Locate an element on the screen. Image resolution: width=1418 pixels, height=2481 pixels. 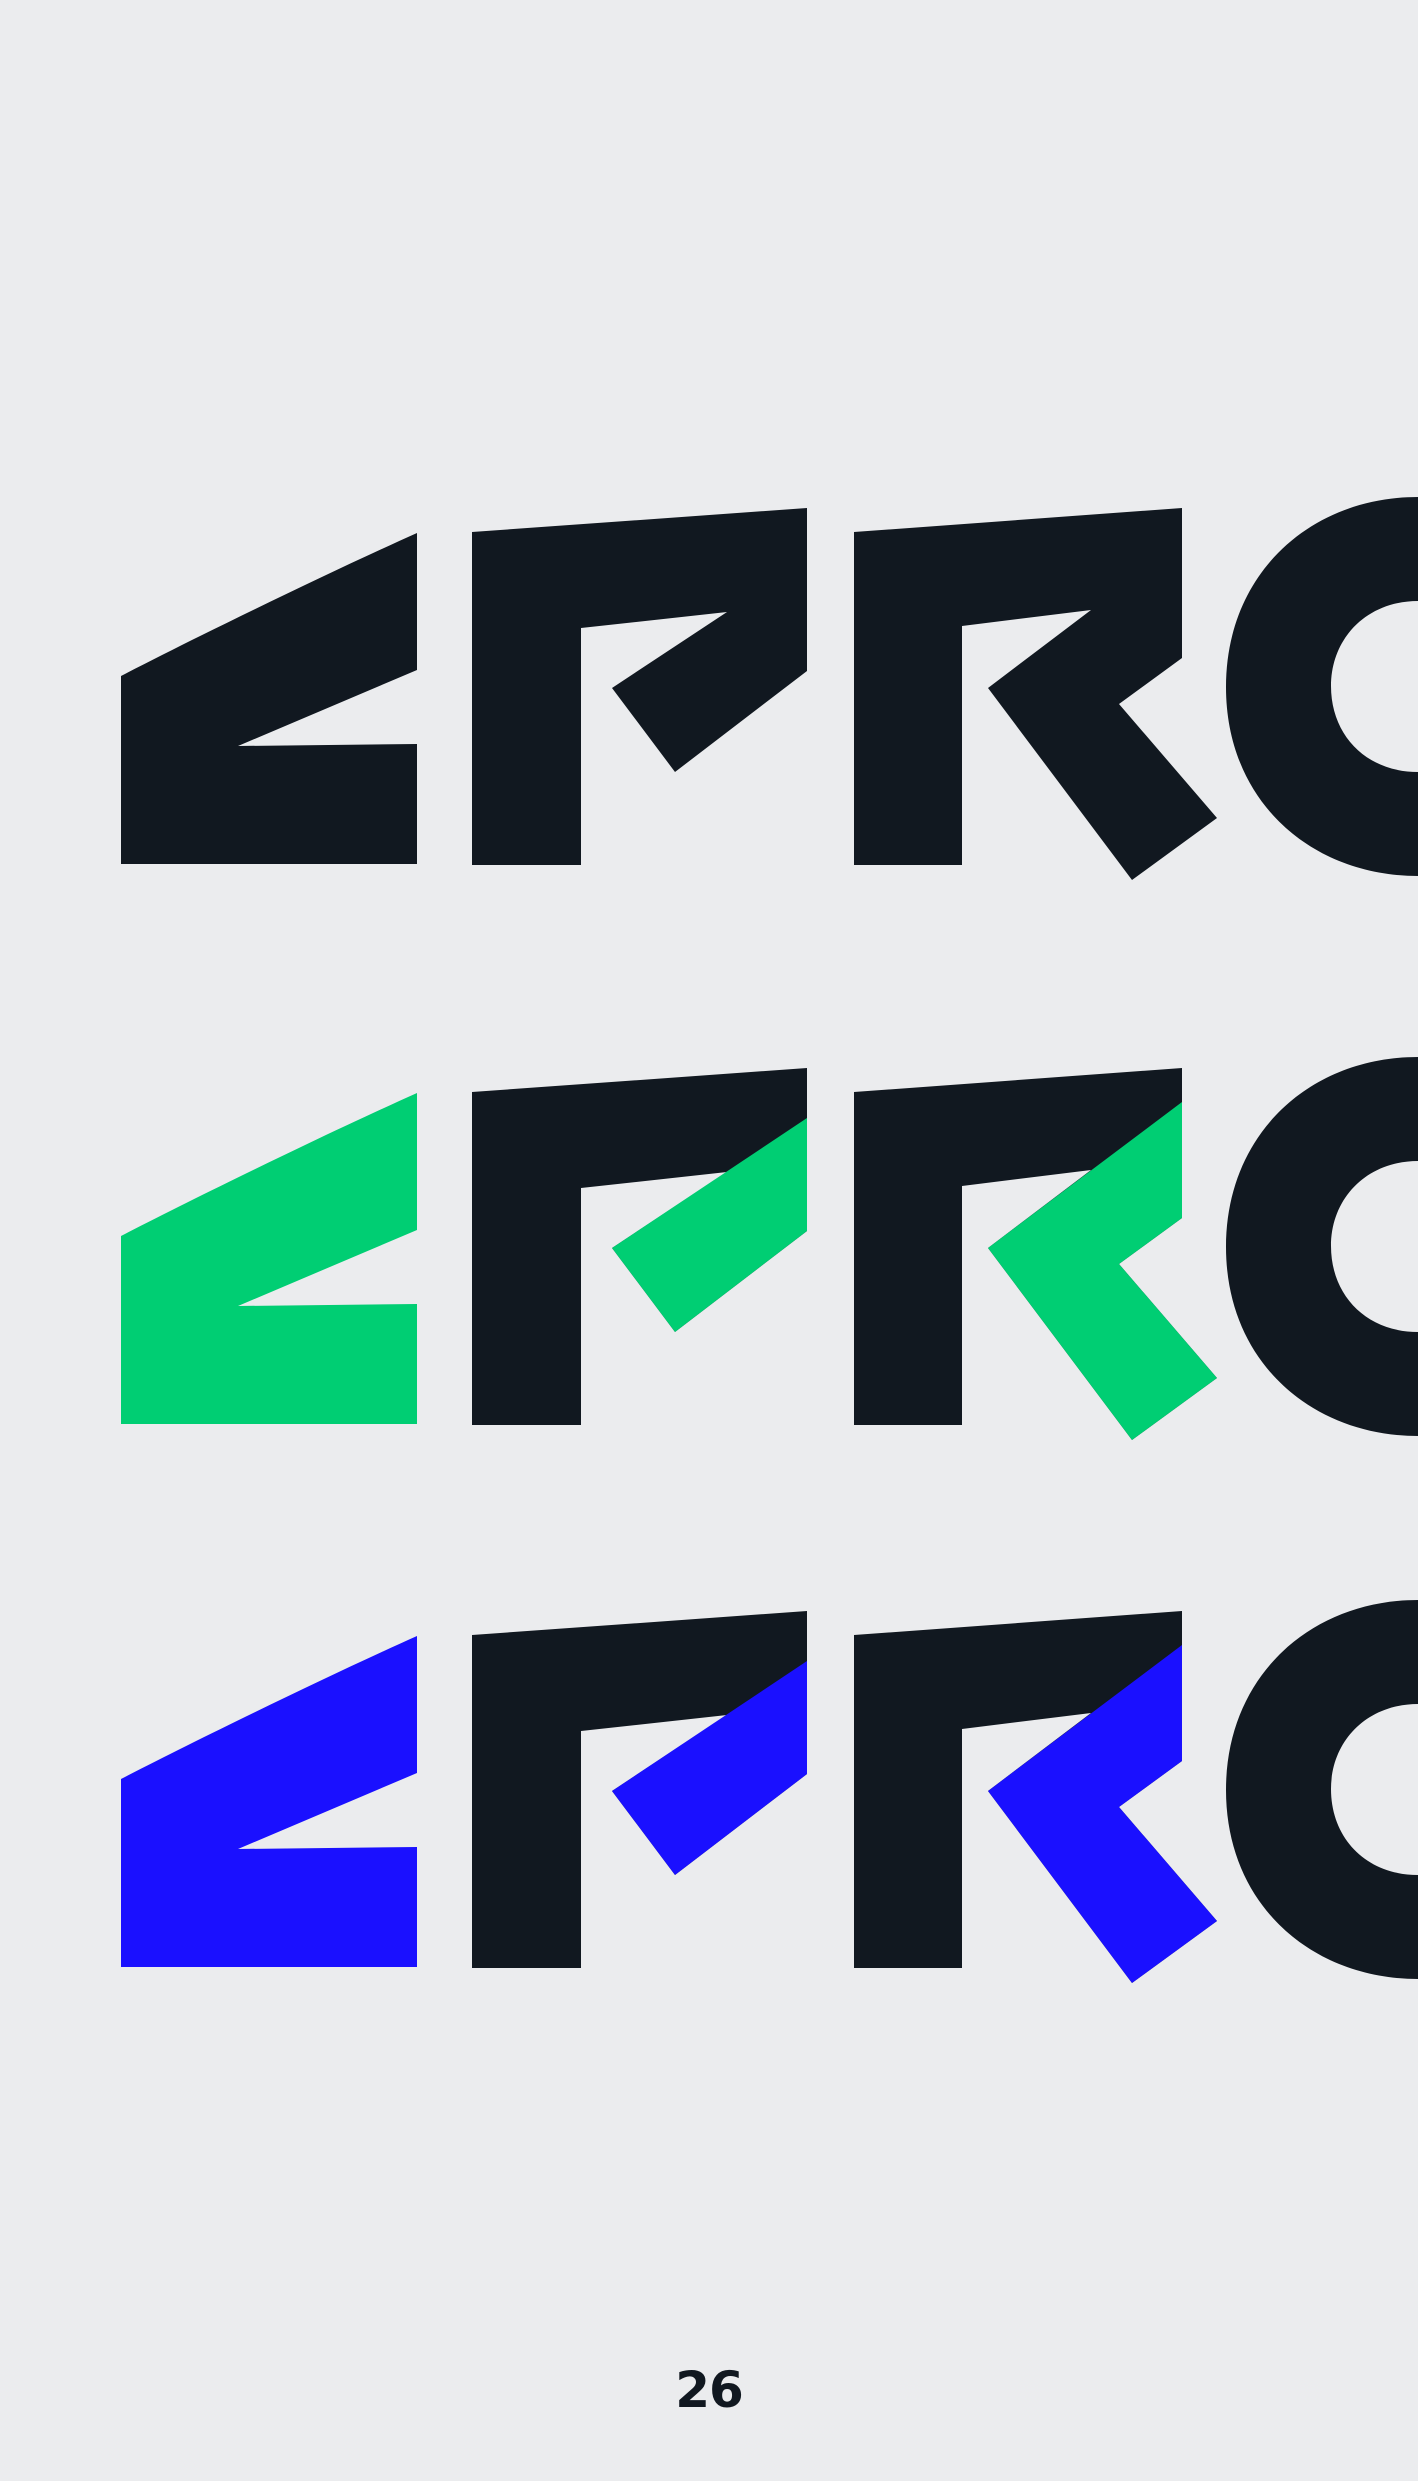
wordmark-black is located at coordinates (769, 688).